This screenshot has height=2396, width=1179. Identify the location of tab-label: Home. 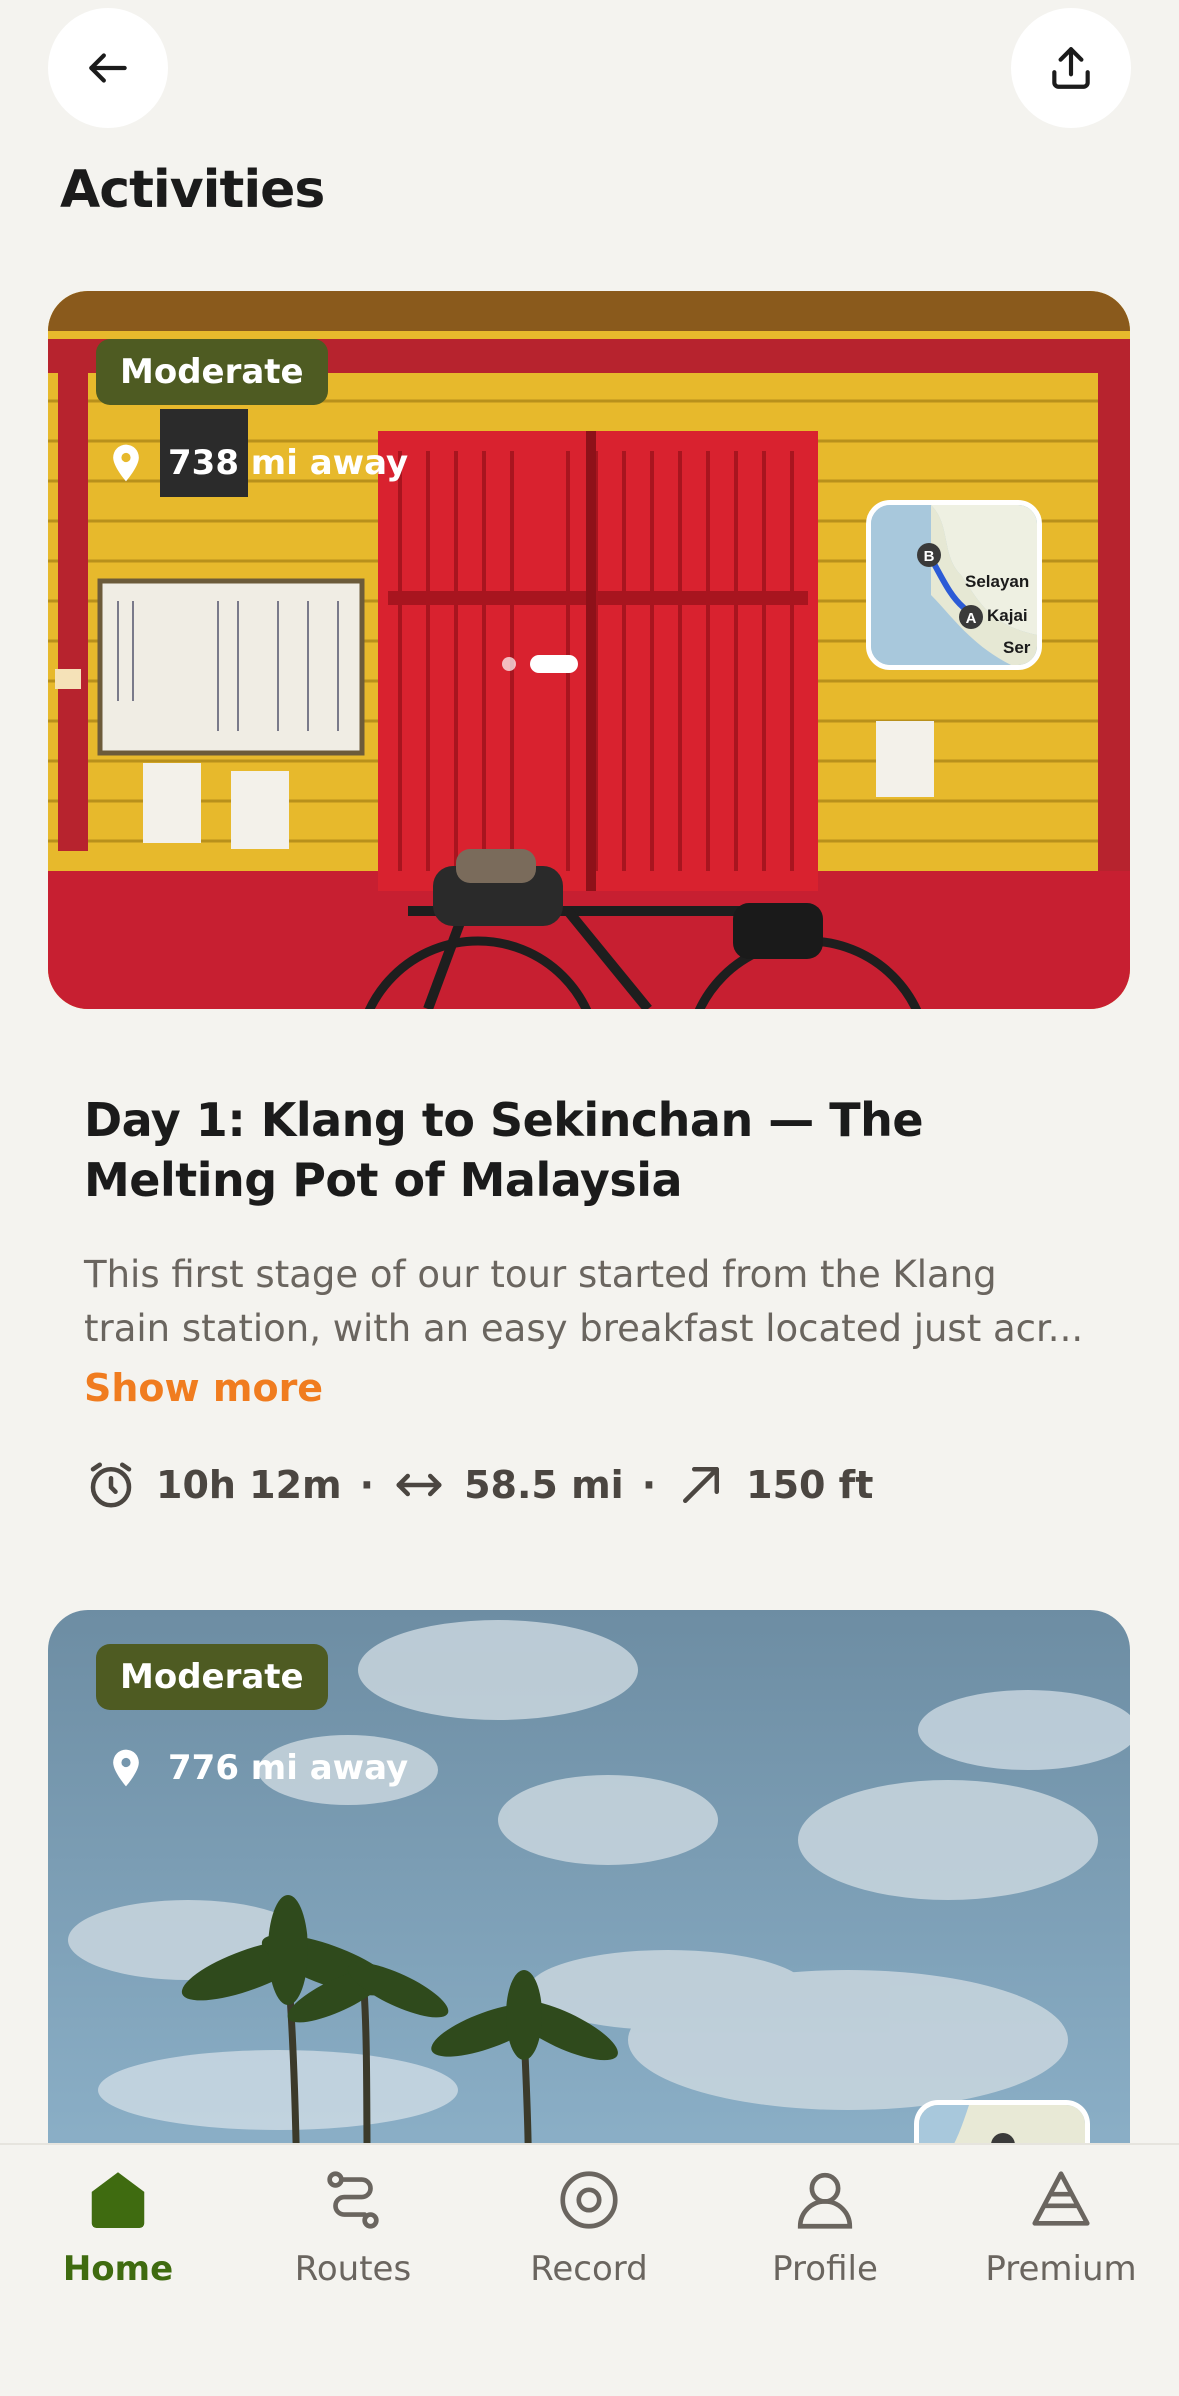
(118, 2269).